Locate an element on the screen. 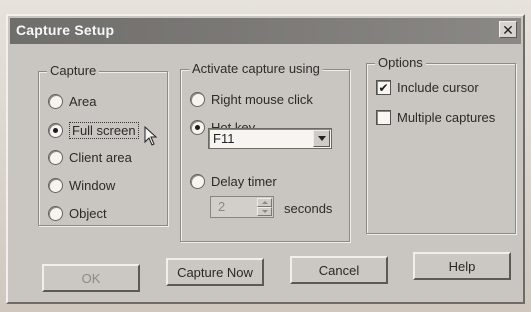 The height and width of the screenshot is (312, 531). radio-area: Area is located at coordinates (72, 101).